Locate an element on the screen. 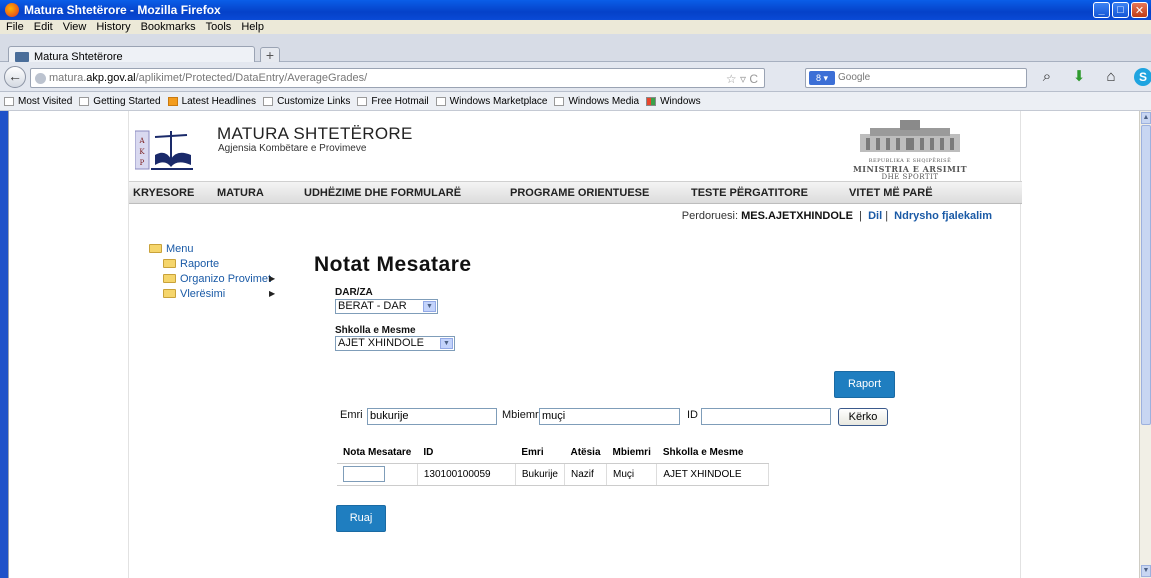 The height and width of the screenshot is (578, 1151). menu-tools: Tools is located at coordinates (219, 27).